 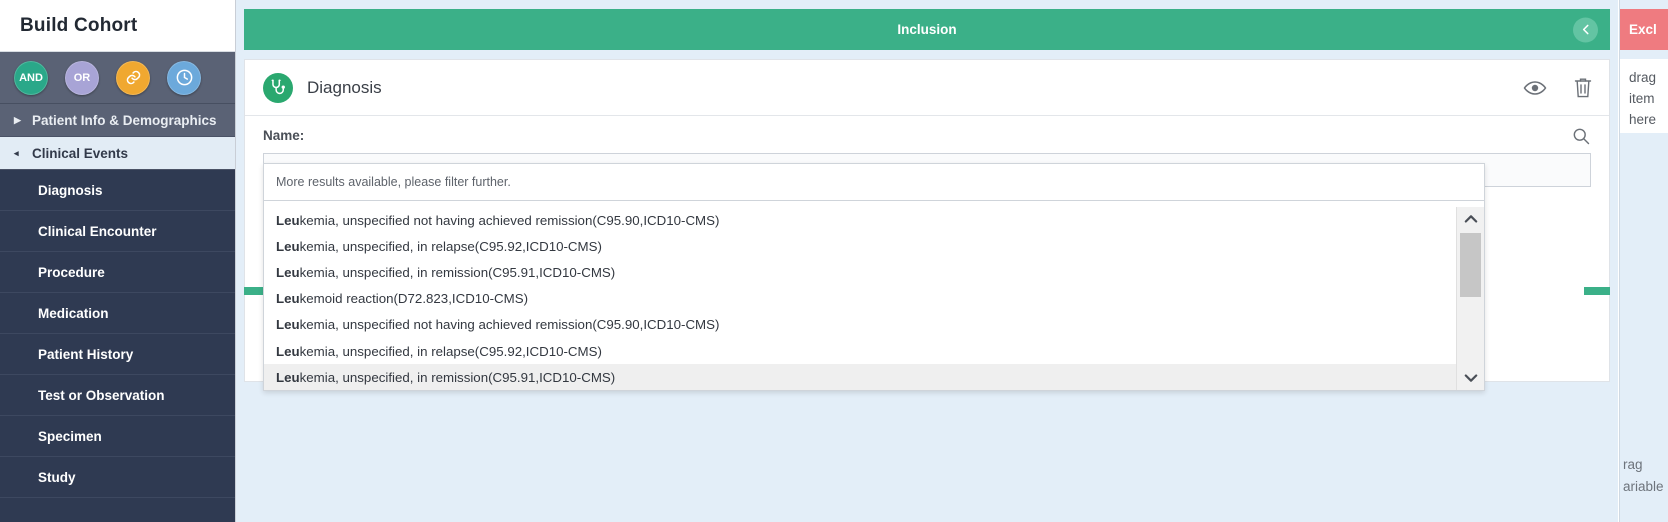 What do you see at coordinates (860, 299) in the screenshot?
I see `dropdown-item: Leu kemoid reaction(D72.823,ICD10-CMS)` at bounding box center [860, 299].